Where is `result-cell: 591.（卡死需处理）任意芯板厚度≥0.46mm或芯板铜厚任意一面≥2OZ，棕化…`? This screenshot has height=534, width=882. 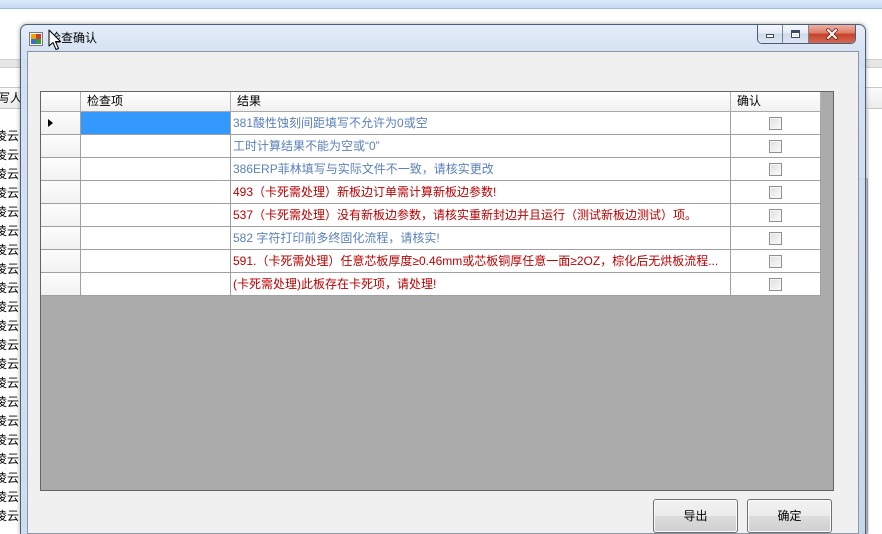 result-cell: 591.（卡死需处理）任意芯板厚度≥0.46mm或芯板铜厚任意一面≥2OZ，棕化… is located at coordinates (481, 261).